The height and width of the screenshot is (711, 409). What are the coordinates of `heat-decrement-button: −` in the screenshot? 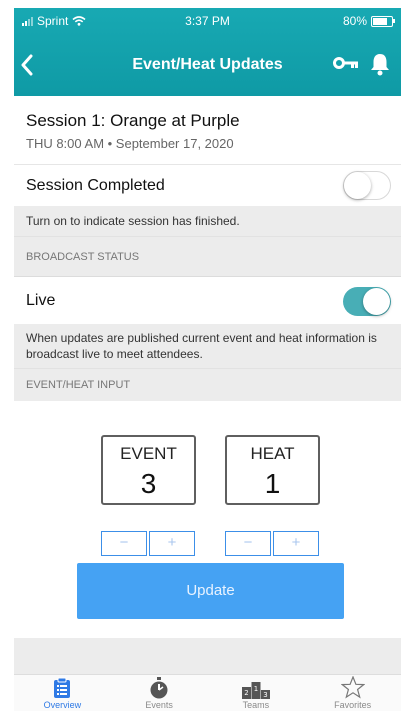 It's located at (248, 543).